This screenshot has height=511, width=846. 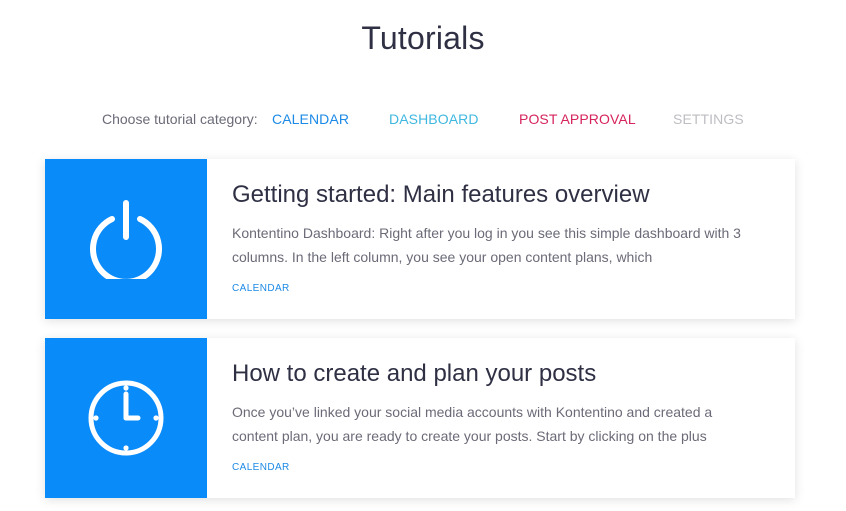 What do you see at coordinates (180, 119) in the screenshot?
I see `category-filter-label: Choose tutorial category:` at bounding box center [180, 119].